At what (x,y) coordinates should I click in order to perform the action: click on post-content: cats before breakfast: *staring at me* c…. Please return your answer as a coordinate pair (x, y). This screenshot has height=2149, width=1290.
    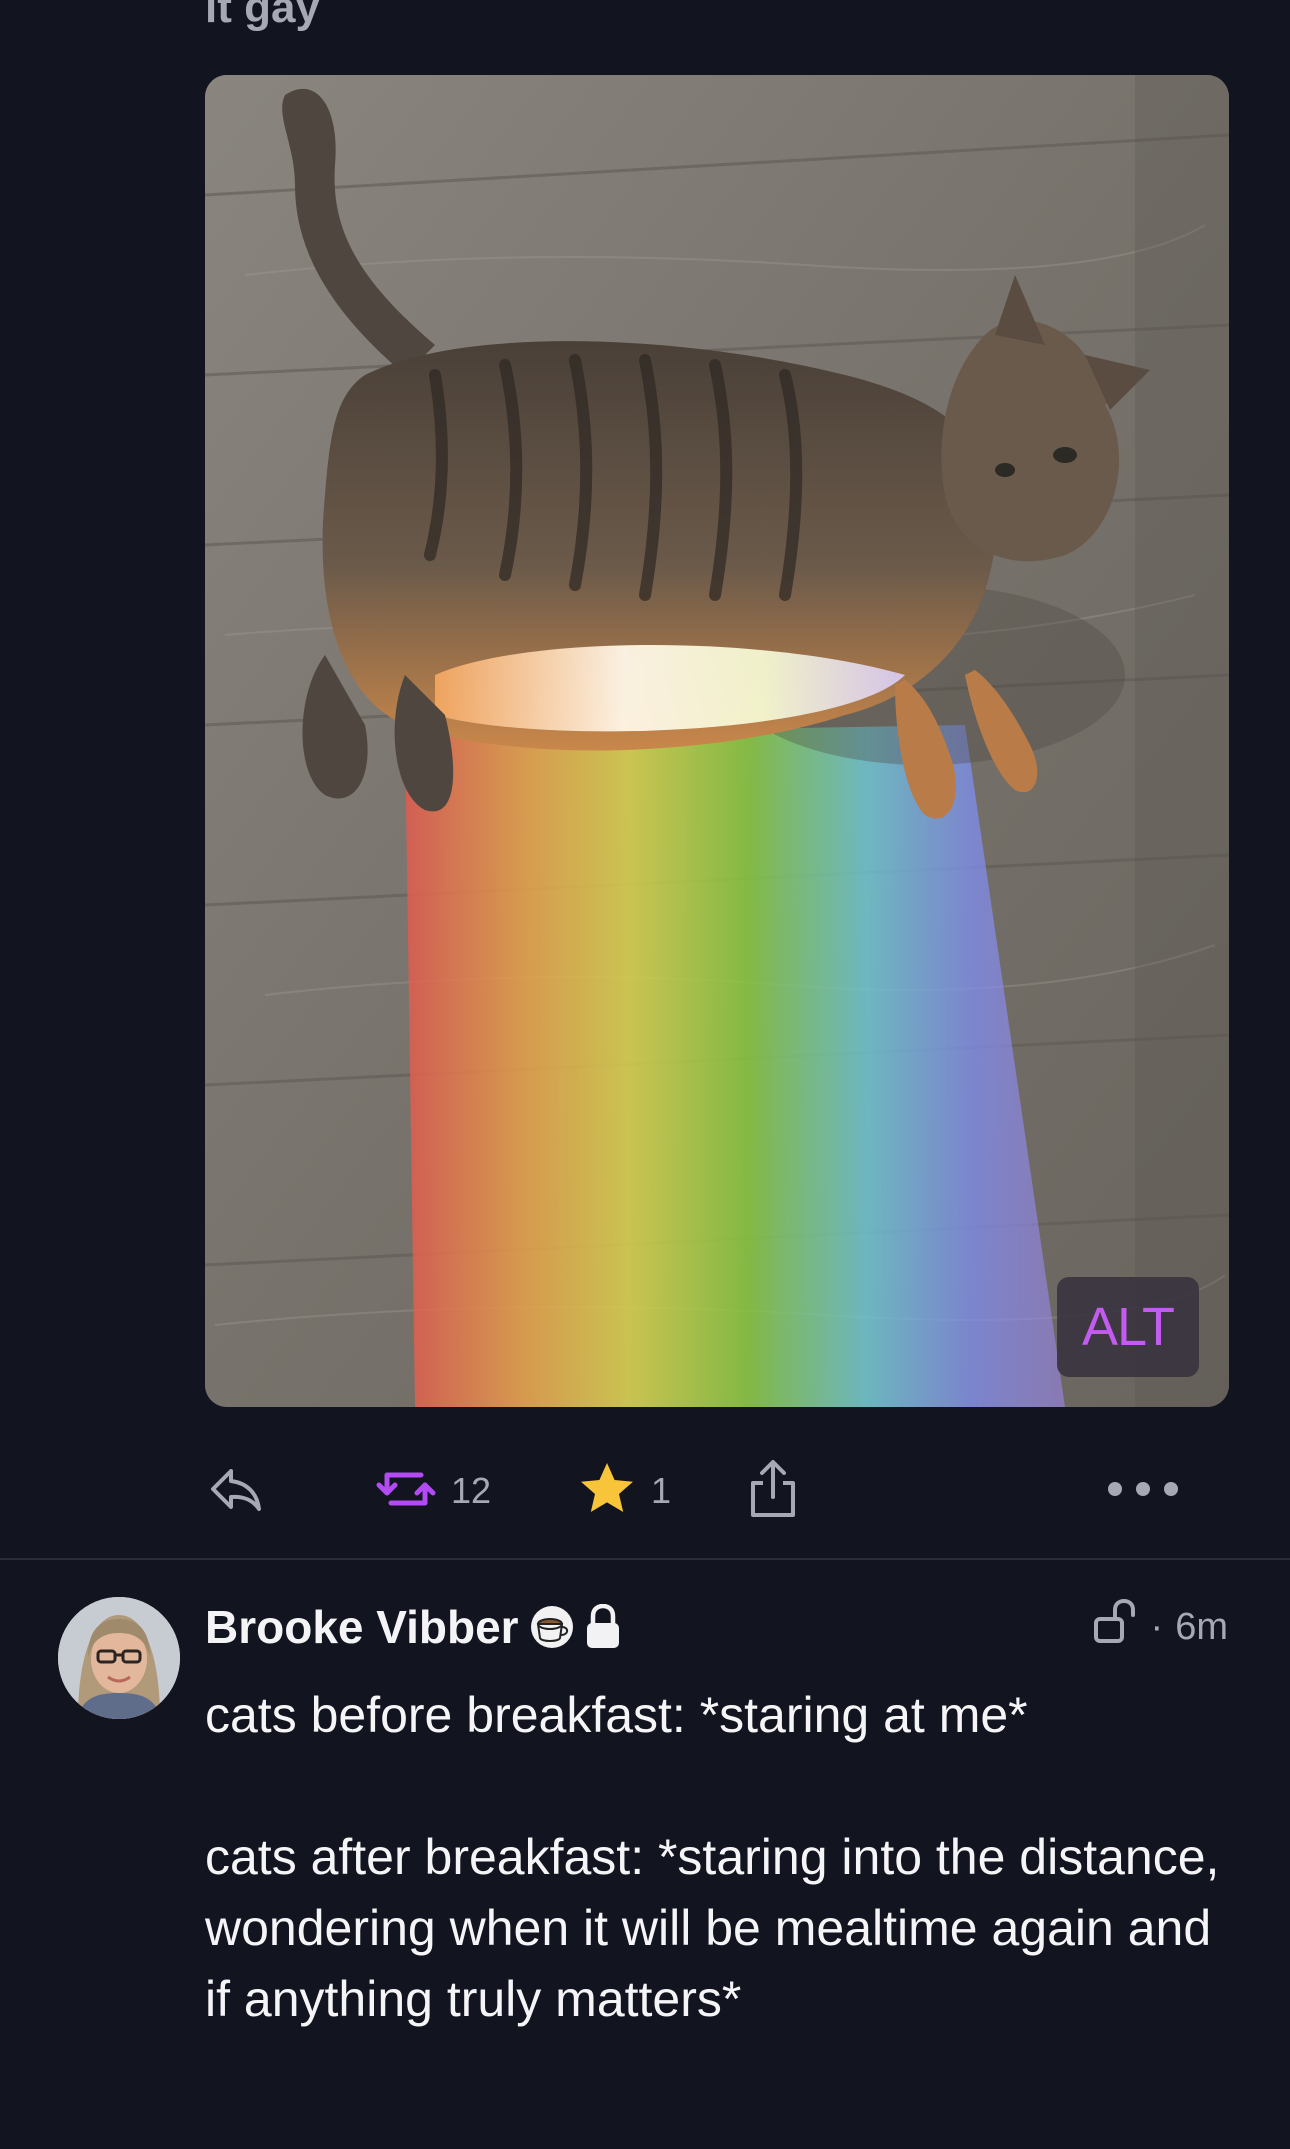
    Looking at the image, I should click on (720, 1857).